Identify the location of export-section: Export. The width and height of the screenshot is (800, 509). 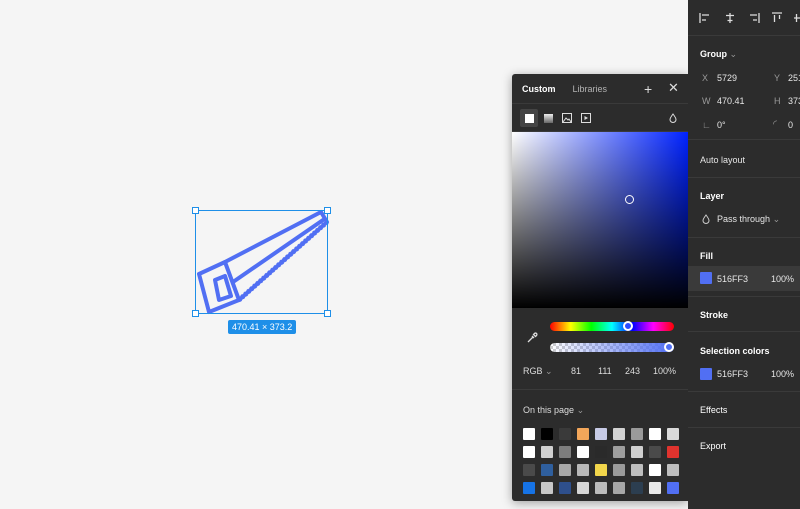
(744, 446).